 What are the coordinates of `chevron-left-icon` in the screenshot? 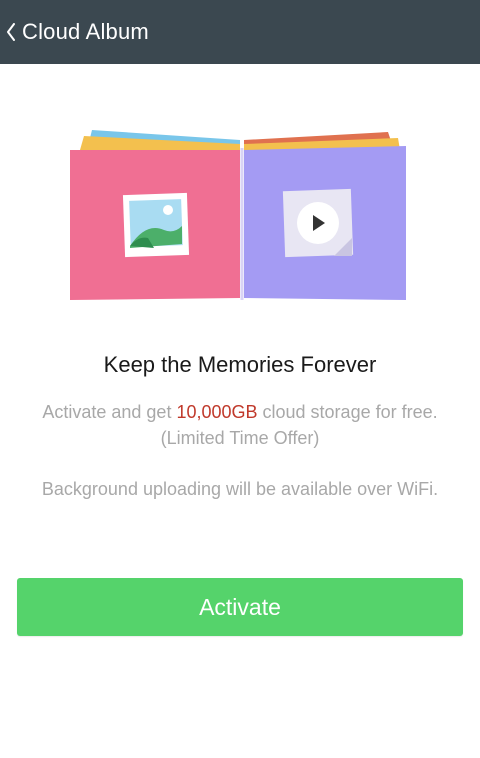 It's located at (11, 32).